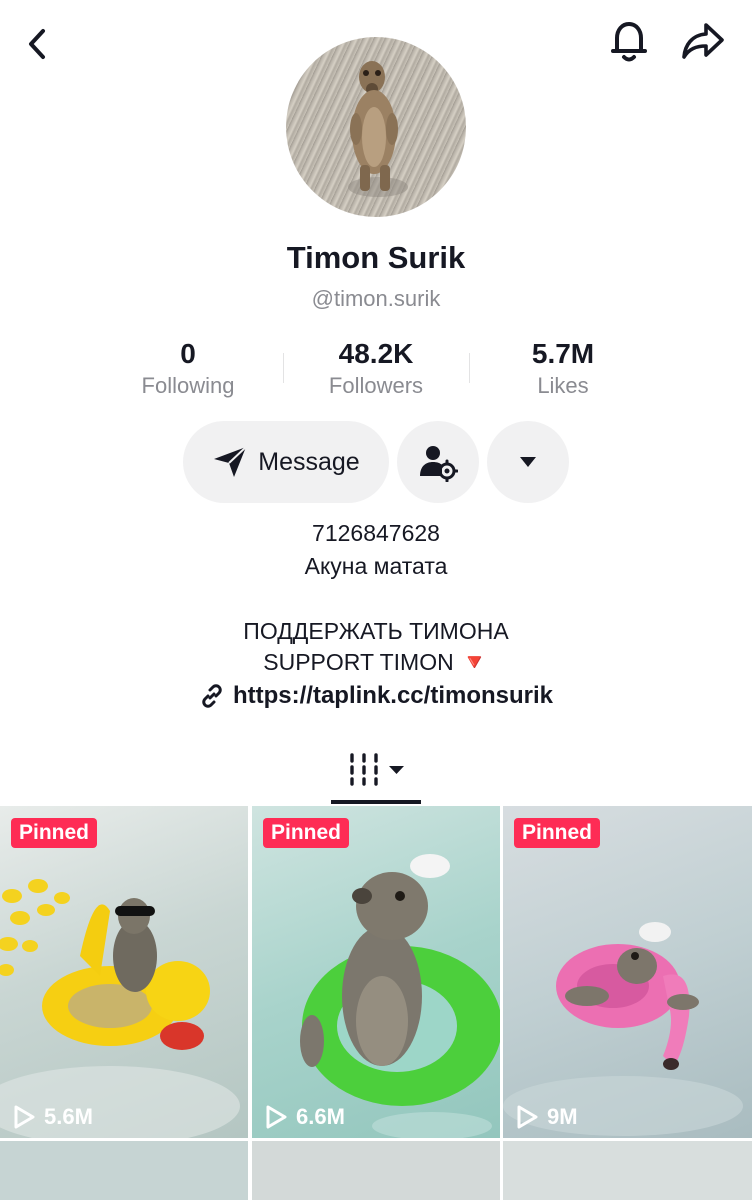  Describe the element at coordinates (212, 696) in the screenshot. I see `link-icon` at that location.